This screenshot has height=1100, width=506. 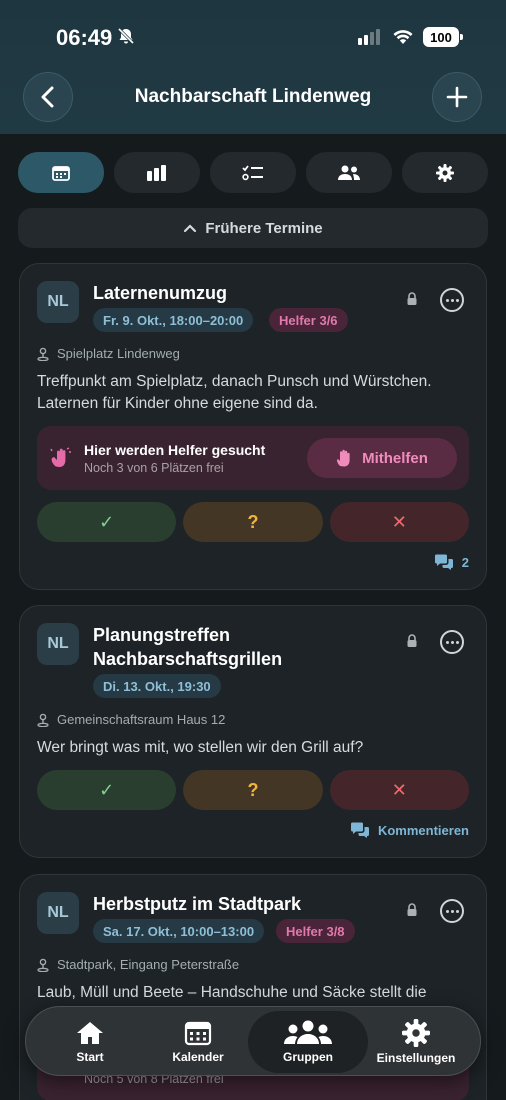 I want to click on tab-checklist, so click(x=253, y=172).